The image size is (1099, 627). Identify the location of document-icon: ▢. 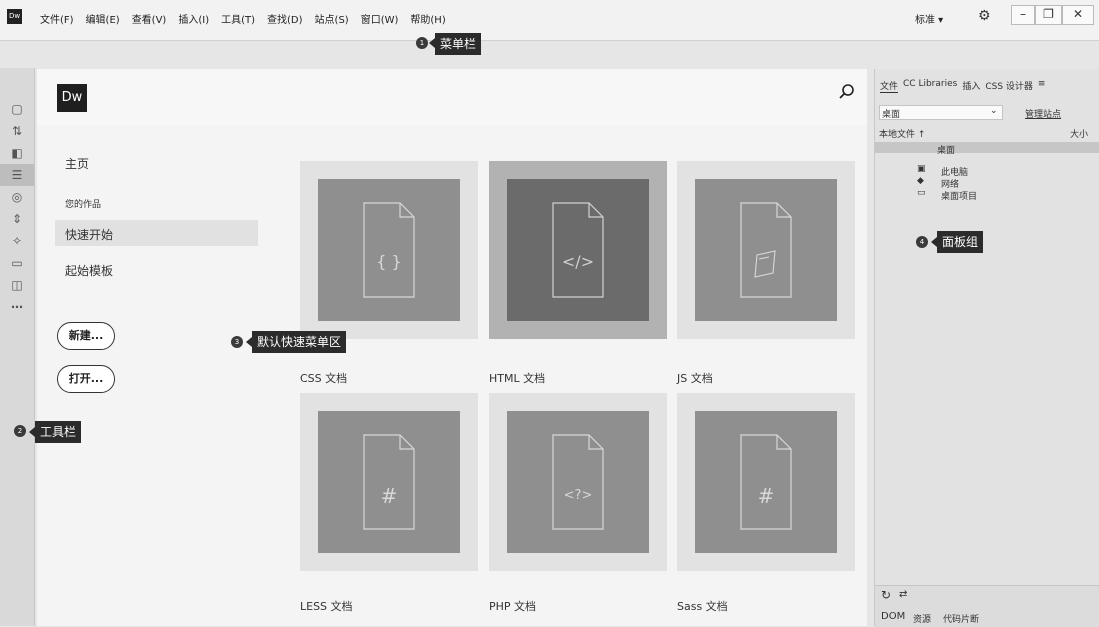
(17, 109).